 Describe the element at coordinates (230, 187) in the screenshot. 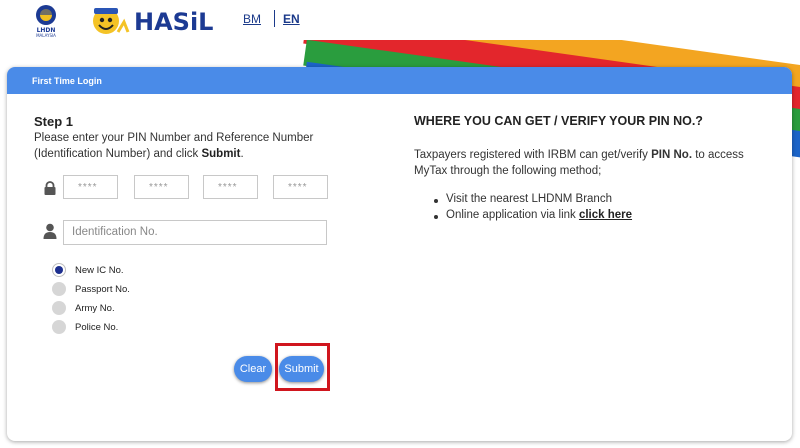

I see `pin-field-3: ****` at that location.